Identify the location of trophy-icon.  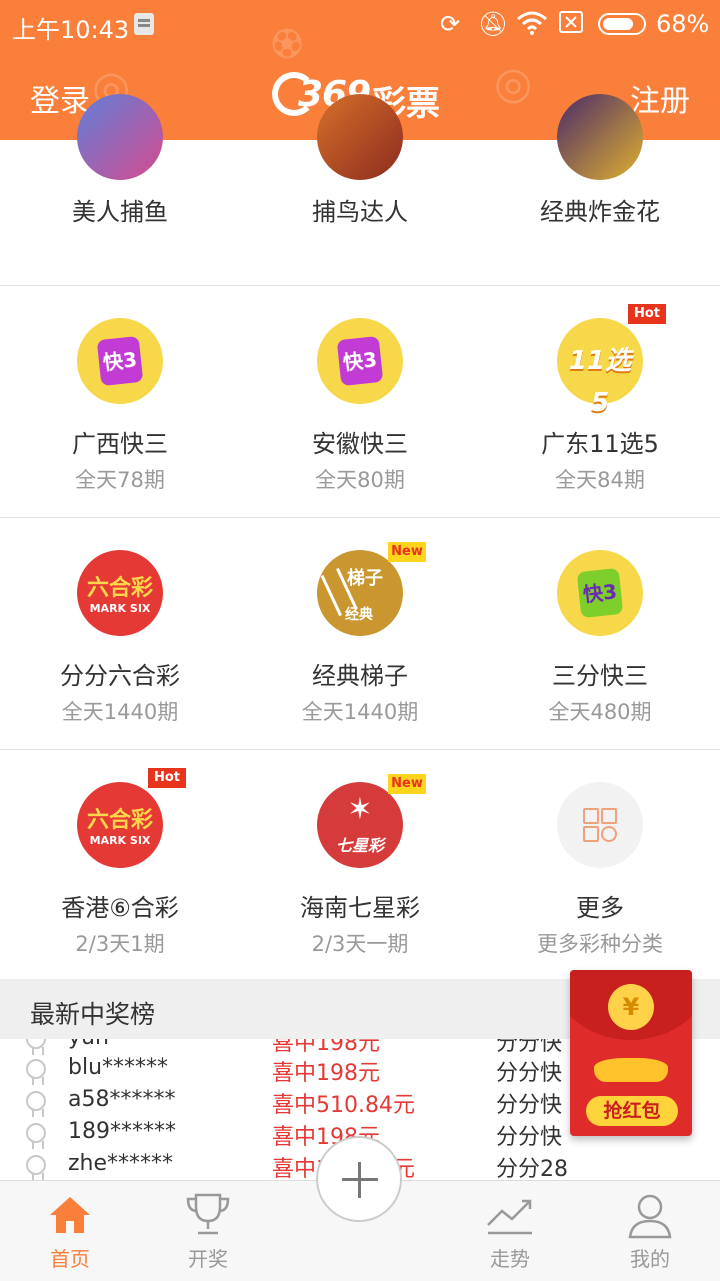
(208, 1214).